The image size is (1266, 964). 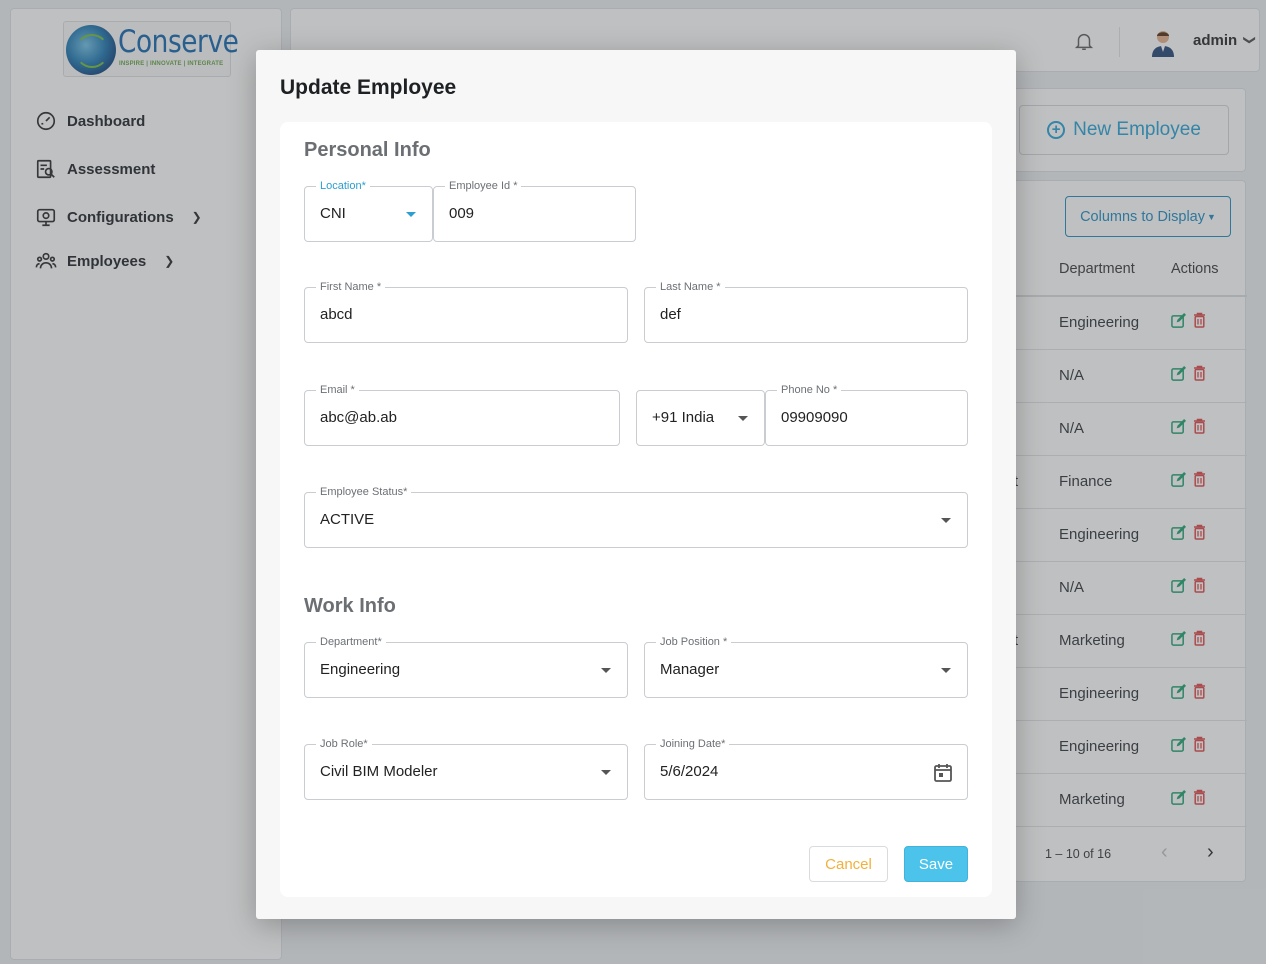 What do you see at coordinates (466, 311) in the screenshot?
I see `first-name-field: First Name * abcd` at bounding box center [466, 311].